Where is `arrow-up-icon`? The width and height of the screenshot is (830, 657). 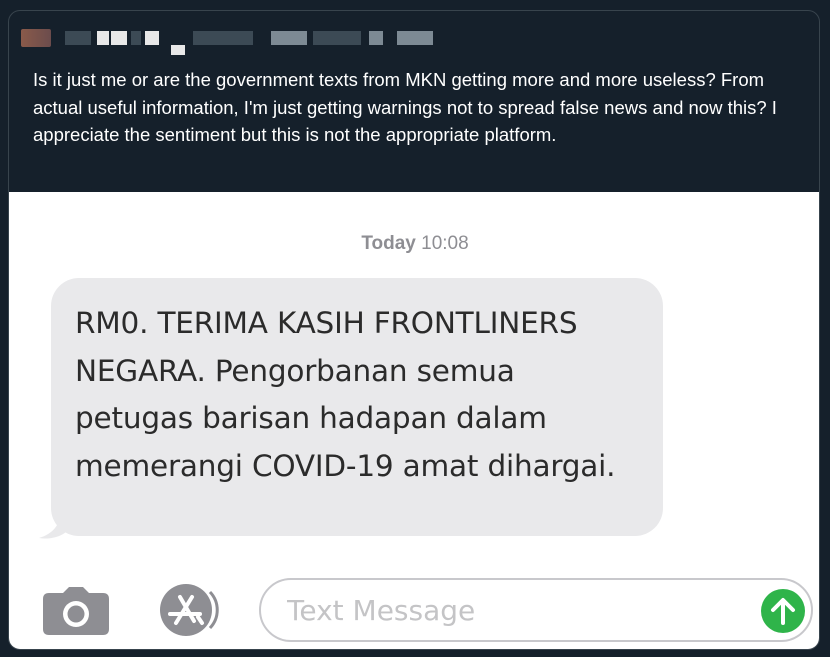
arrow-up-icon is located at coordinates (783, 611).